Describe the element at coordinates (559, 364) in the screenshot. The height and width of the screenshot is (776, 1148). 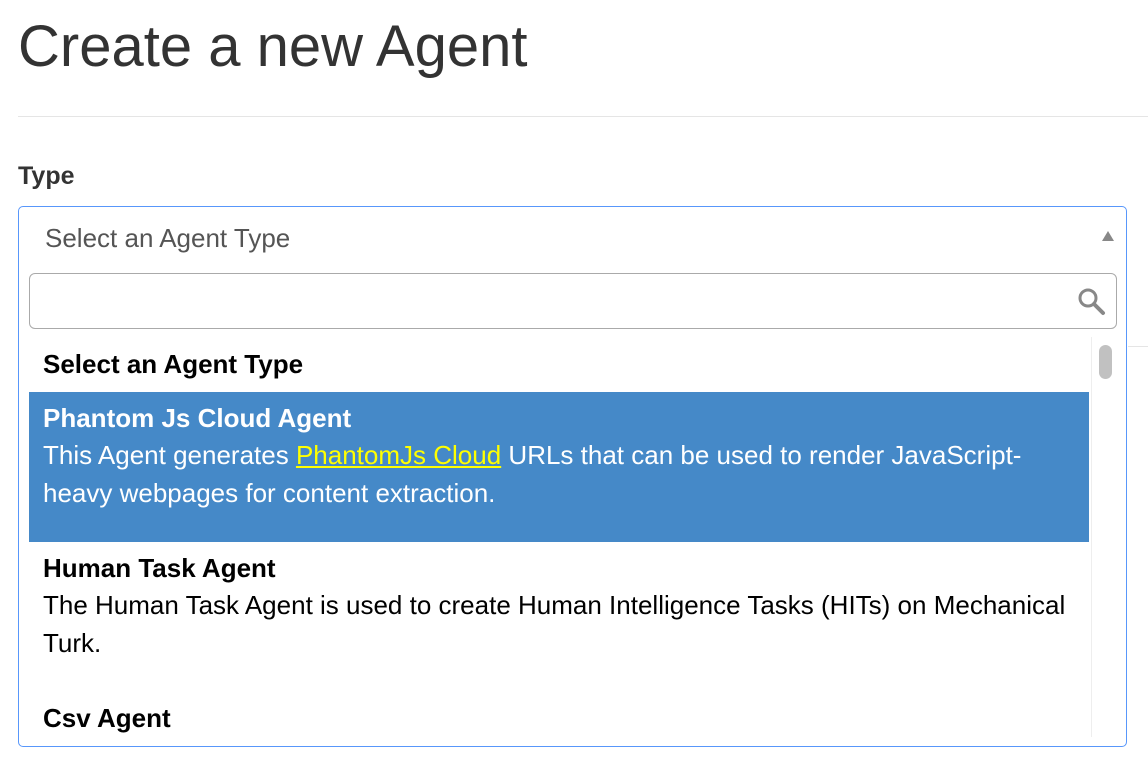
I see `result-placeholder-option: Select an Agent Type` at that location.